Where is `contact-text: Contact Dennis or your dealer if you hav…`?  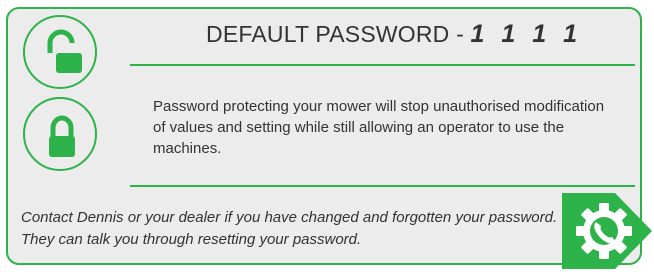
contact-text: Contact Dennis or your dealer if you hav… is located at coordinates (289, 228).